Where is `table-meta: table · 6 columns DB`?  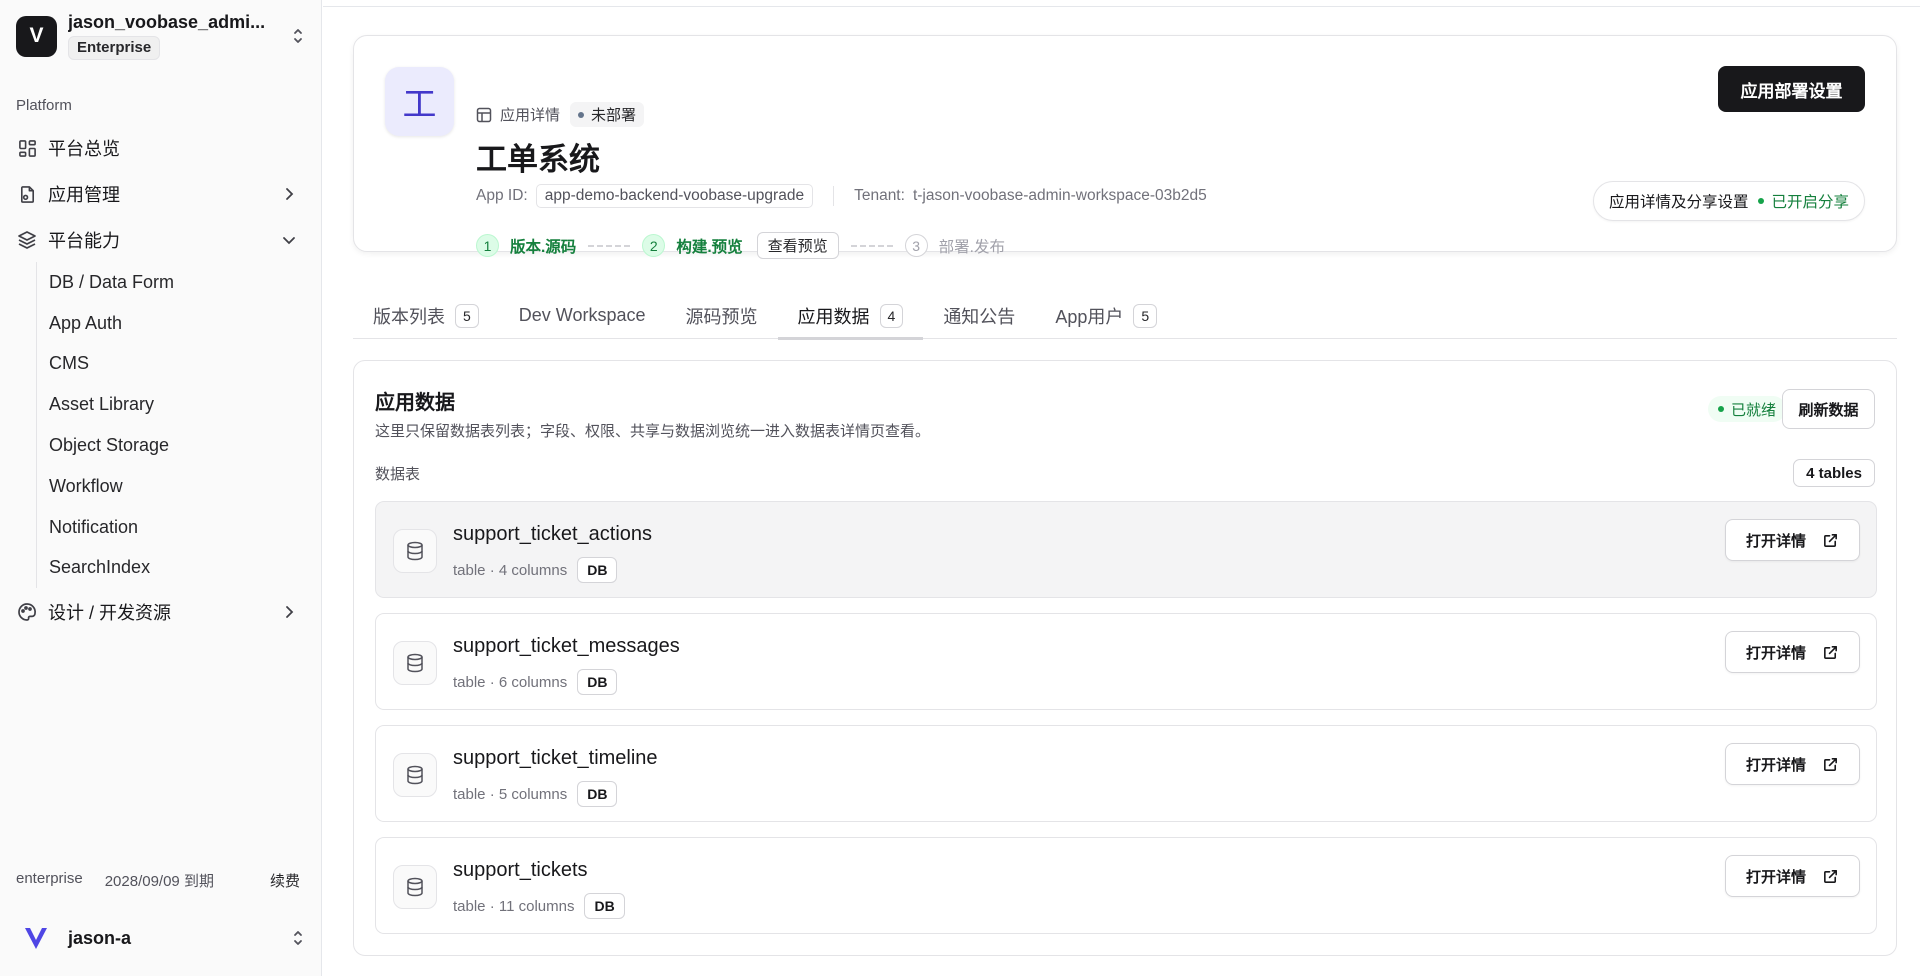 table-meta: table · 6 columns DB is located at coordinates (535, 682).